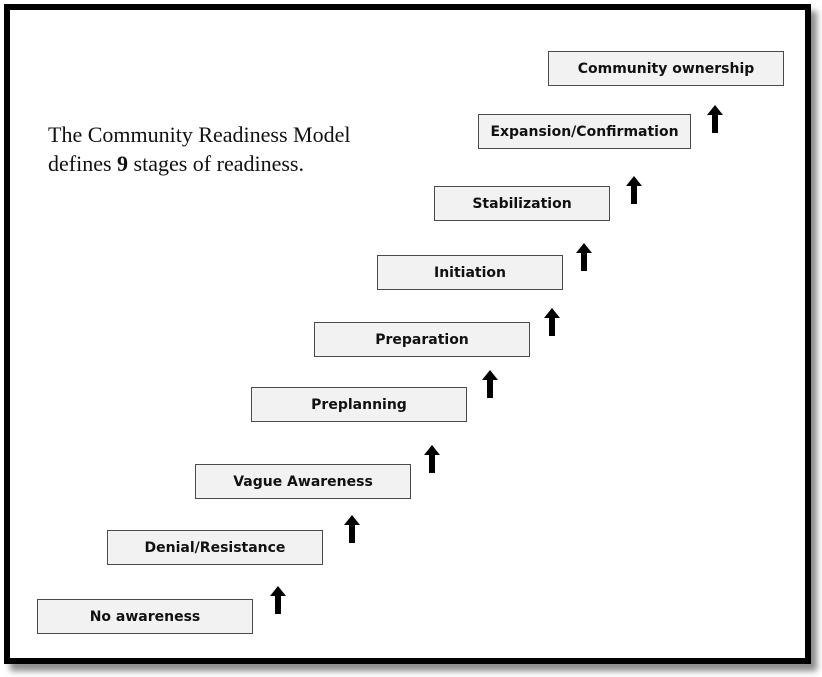  What do you see at coordinates (176, 163) in the screenshot?
I see `caption-line-2: defines 9 stages of readiness.` at bounding box center [176, 163].